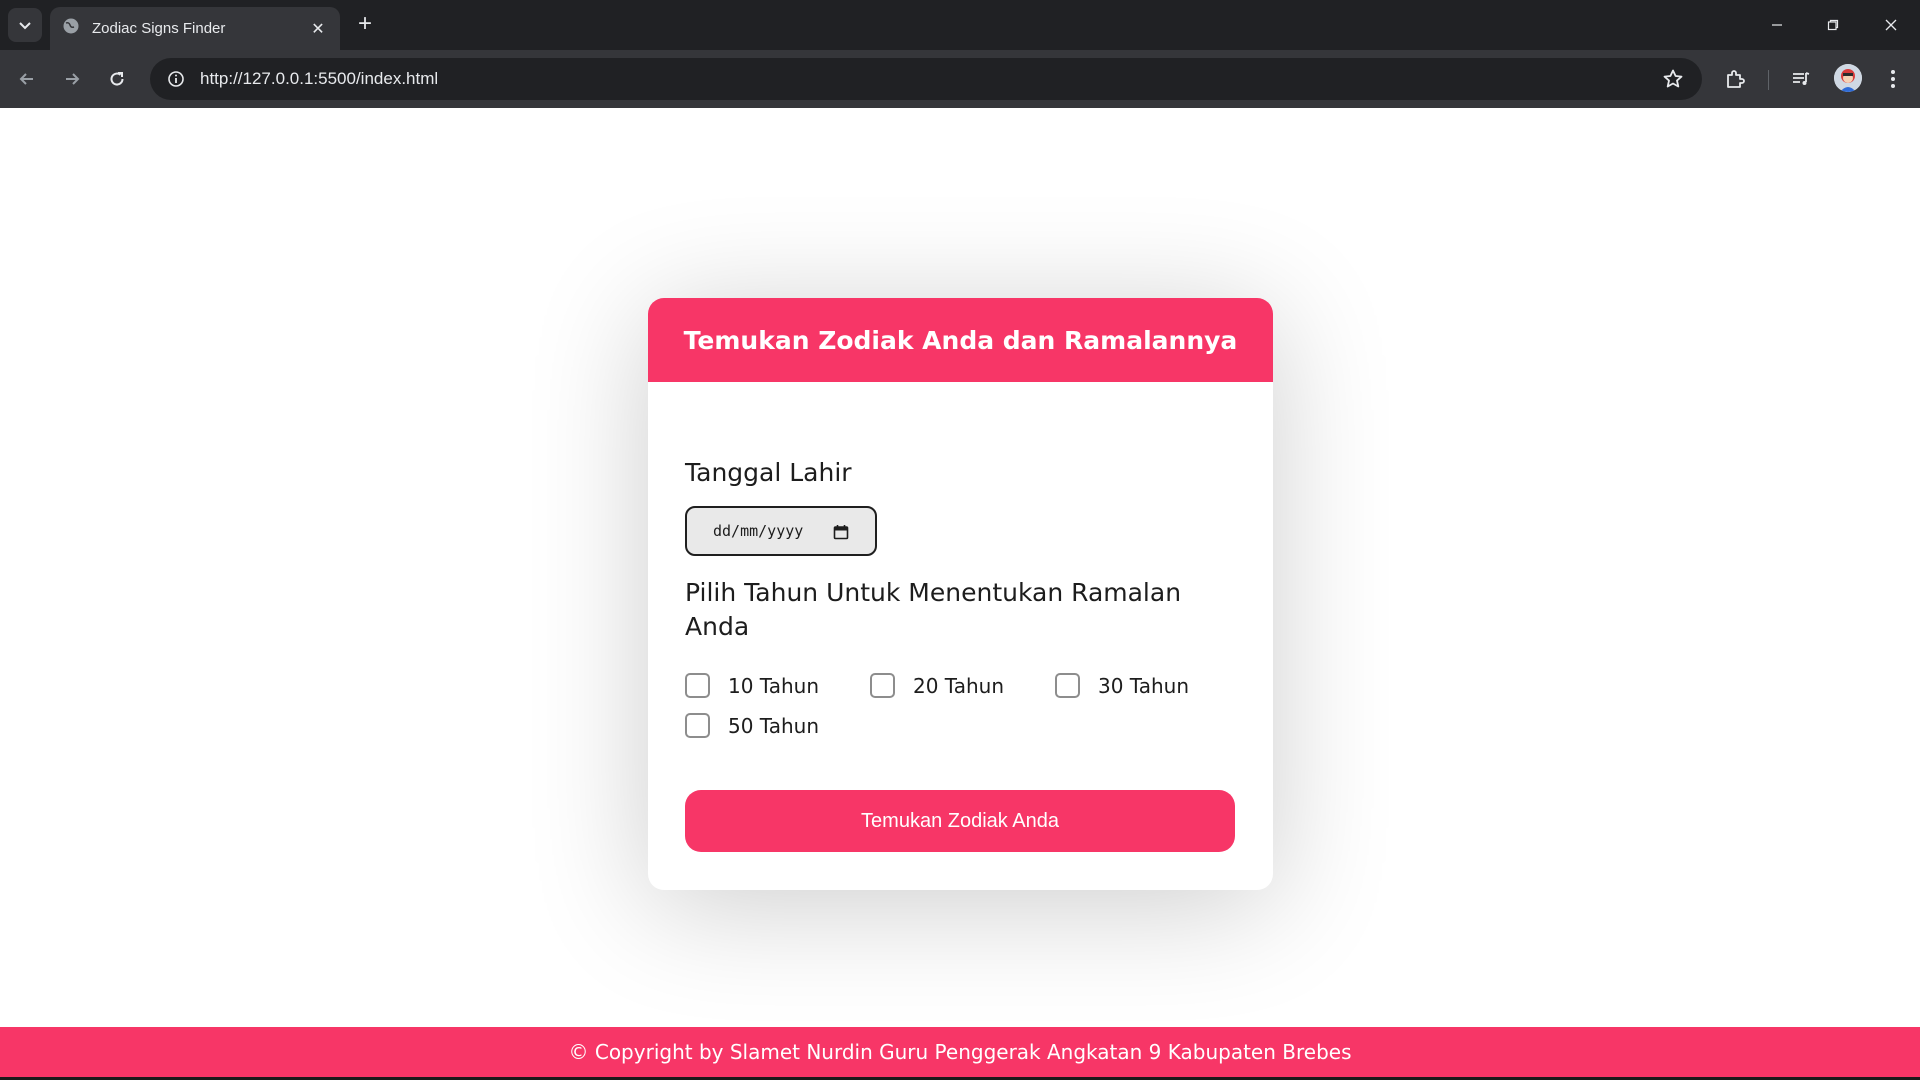  I want to click on toolbar-separator, so click(1768, 80).